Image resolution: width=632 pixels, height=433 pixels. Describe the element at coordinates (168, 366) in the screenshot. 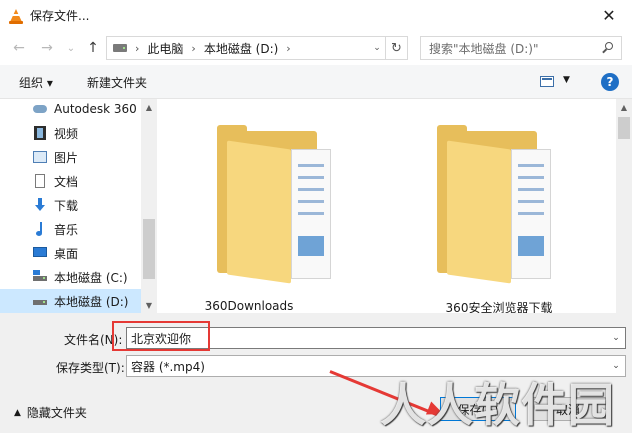

I see `file-type-value: 容器 (*.mp4)` at that location.